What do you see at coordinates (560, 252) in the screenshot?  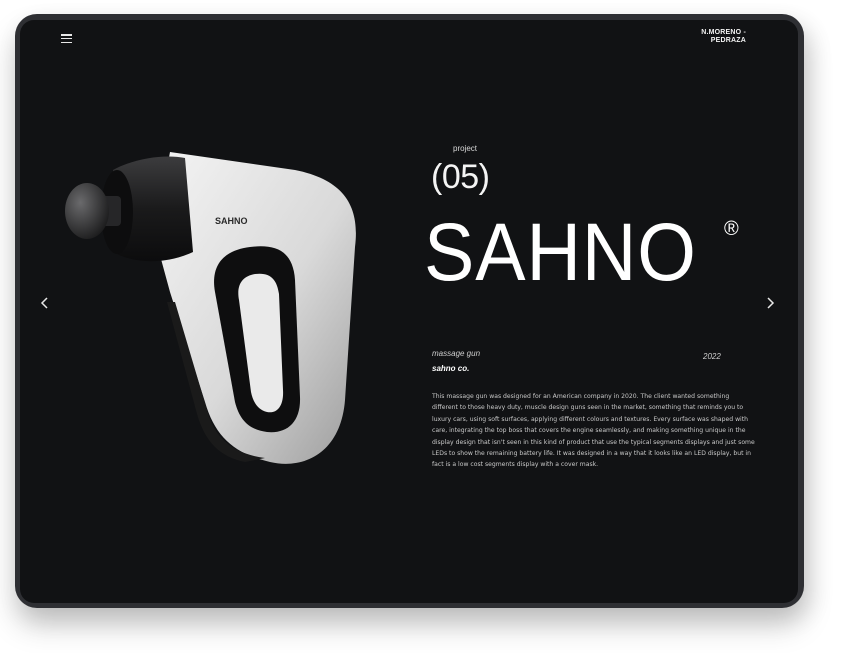 I see `project-title: SAHNO` at bounding box center [560, 252].